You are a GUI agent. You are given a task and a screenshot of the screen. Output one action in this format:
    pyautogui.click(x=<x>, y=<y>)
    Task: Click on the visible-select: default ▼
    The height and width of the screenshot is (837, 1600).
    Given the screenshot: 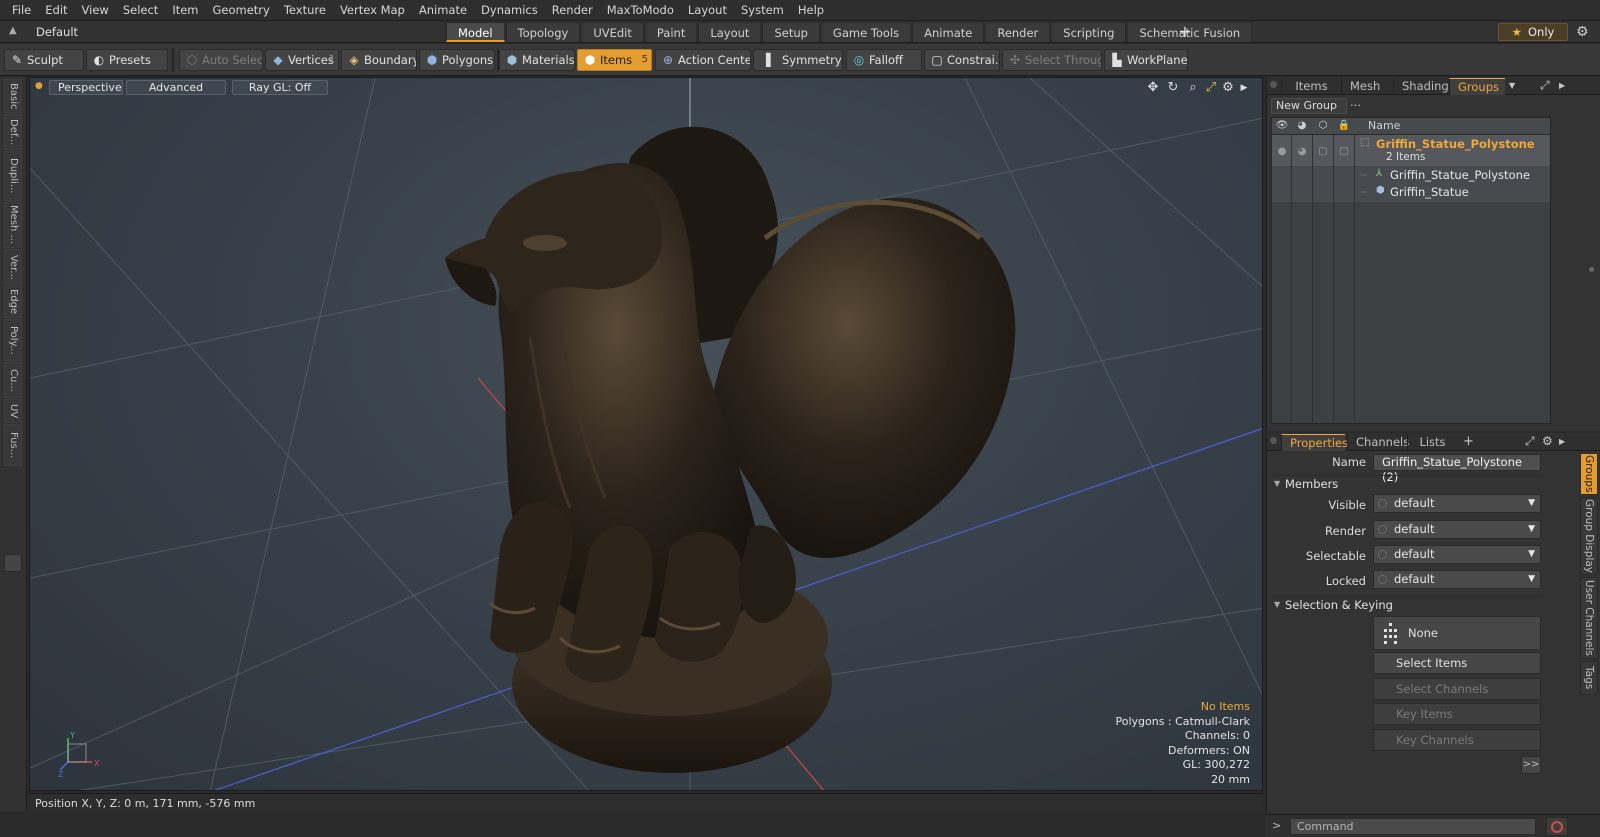 What is the action you would take?
    pyautogui.click(x=1457, y=503)
    